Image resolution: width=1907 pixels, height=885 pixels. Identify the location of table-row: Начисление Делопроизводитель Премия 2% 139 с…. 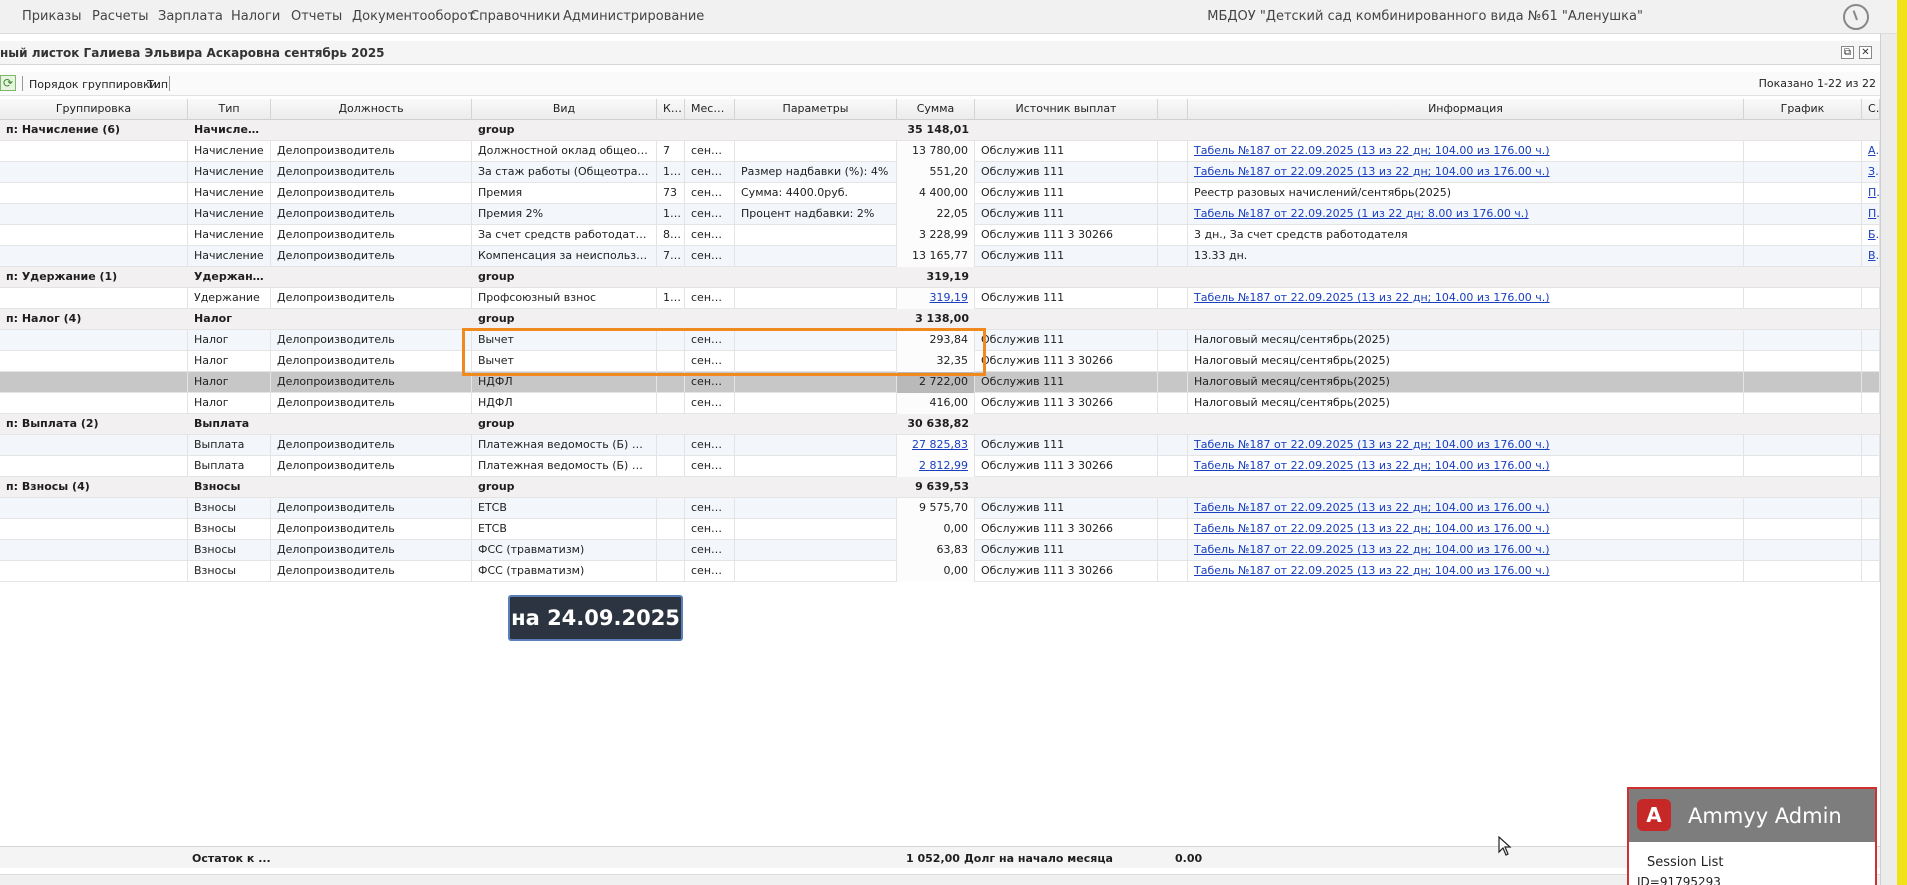
(940, 214).